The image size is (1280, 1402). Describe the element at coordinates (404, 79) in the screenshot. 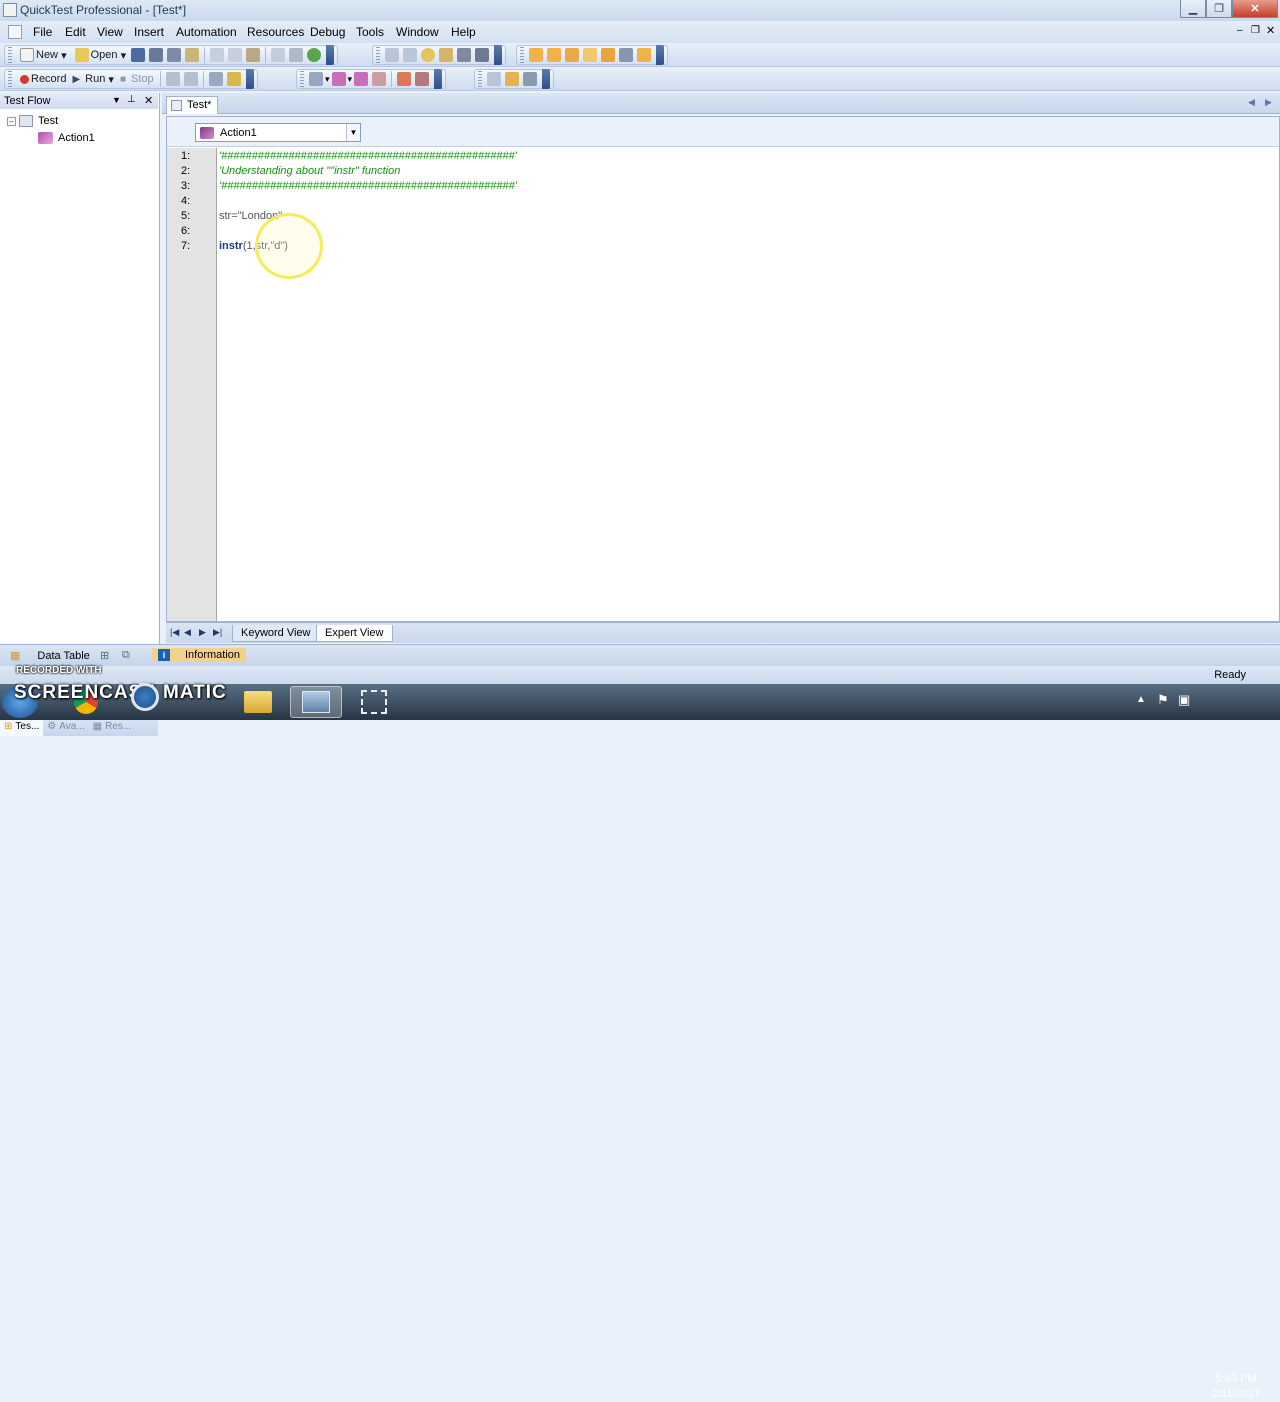

I see `insert-breakpoint-icon` at that location.